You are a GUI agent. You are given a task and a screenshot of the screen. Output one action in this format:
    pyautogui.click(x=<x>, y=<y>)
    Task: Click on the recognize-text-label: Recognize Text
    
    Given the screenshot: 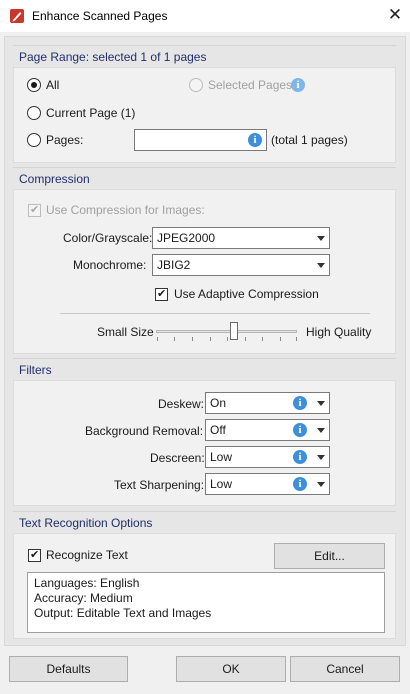 What is the action you would take?
    pyautogui.click(x=87, y=555)
    